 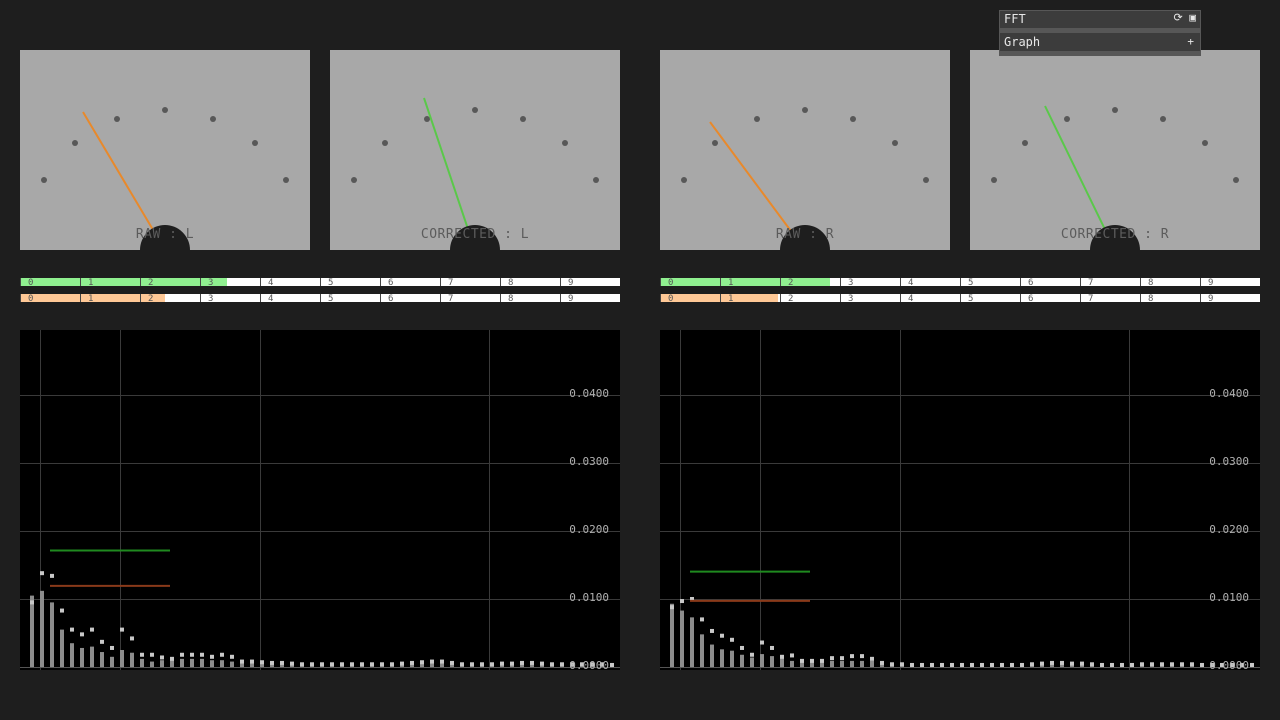 What do you see at coordinates (1100, 42) in the screenshot?
I see `graph-folder-row: Graph +` at bounding box center [1100, 42].